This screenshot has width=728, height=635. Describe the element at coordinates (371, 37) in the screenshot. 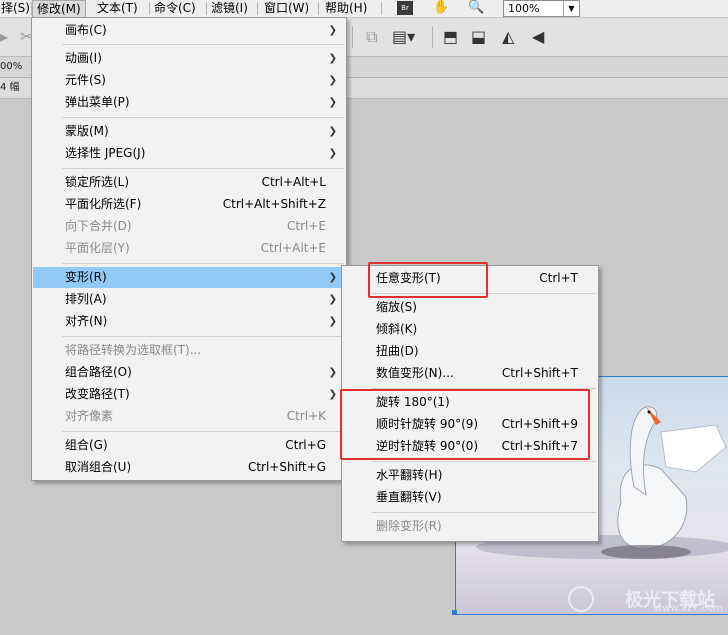

I see `group-icon: ⧉` at that location.